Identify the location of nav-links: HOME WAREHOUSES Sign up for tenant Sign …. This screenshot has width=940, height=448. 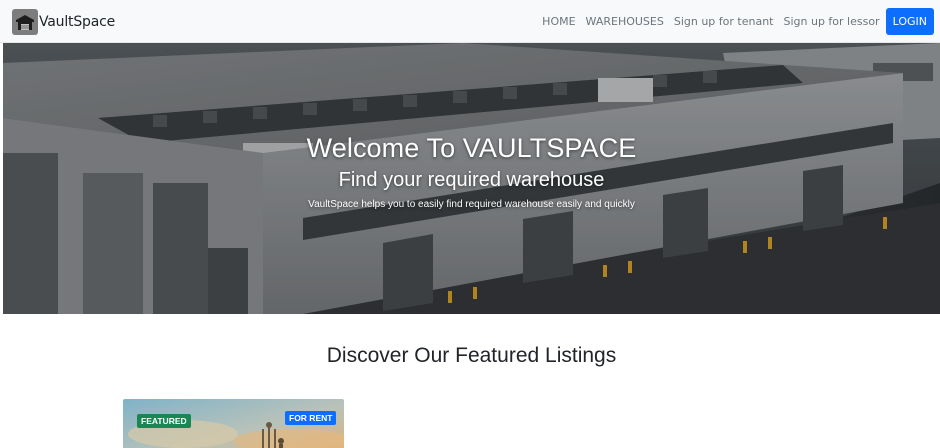
(738, 21).